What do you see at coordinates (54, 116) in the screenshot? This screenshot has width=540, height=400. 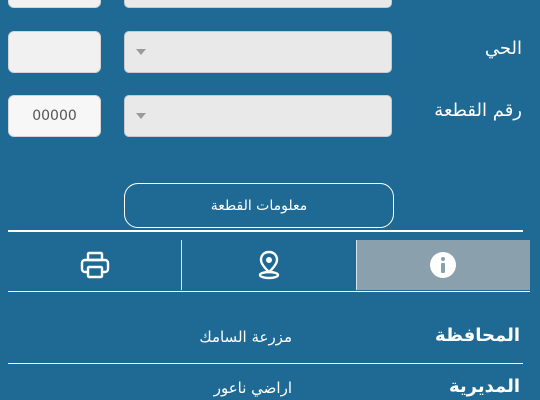 I see `plot-number-input: 00000` at bounding box center [54, 116].